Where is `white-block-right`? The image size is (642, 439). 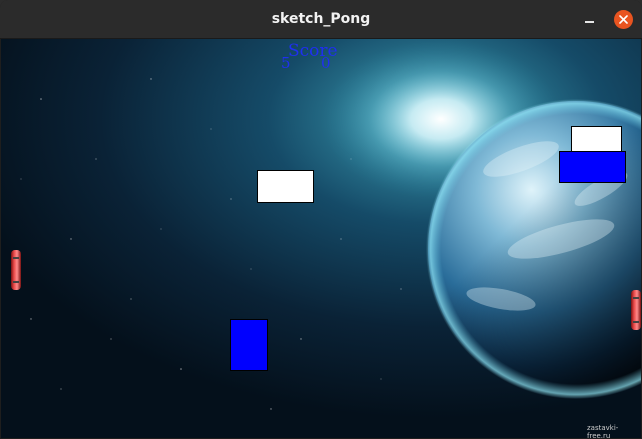
white-block-right is located at coordinates (596, 139).